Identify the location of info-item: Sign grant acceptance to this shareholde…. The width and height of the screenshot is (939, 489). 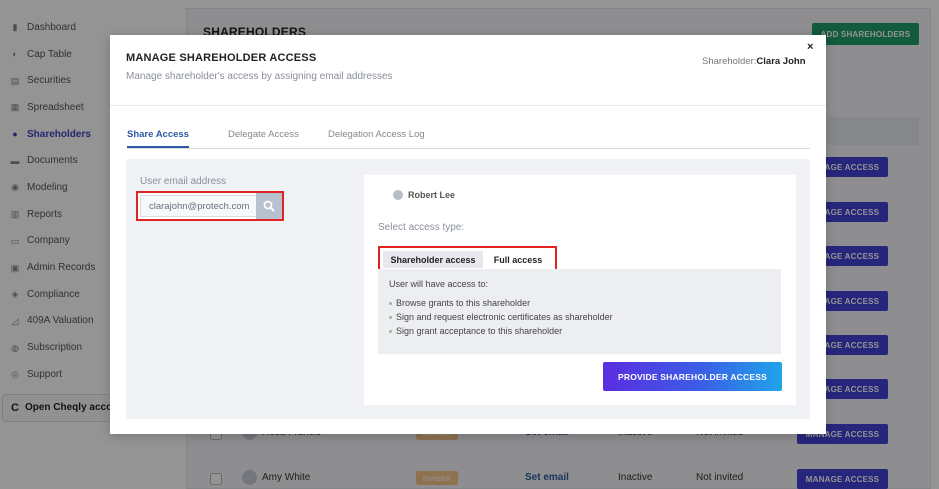
(475, 331).